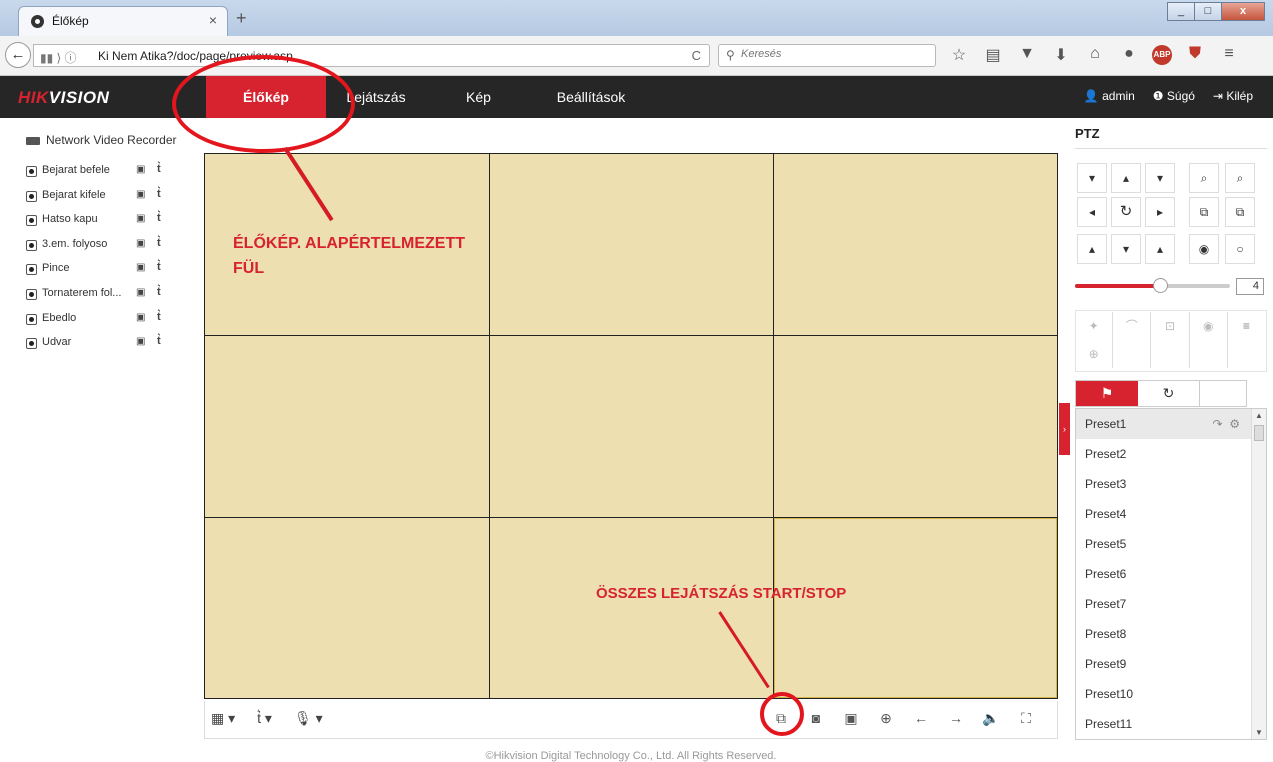 This screenshot has height=762, width=1273. What do you see at coordinates (113, 173) in the screenshot?
I see `camera-item: Bejarat befele ▣ t͛` at bounding box center [113, 173].